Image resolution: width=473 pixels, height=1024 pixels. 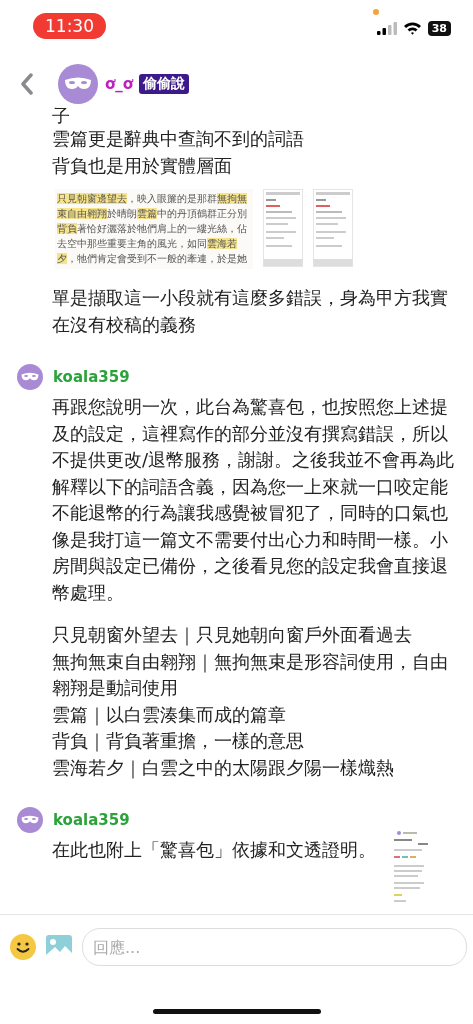 What do you see at coordinates (147, 213) in the screenshot?
I see `highlighted-text: 雲篇` at bounding box center [147, 213].